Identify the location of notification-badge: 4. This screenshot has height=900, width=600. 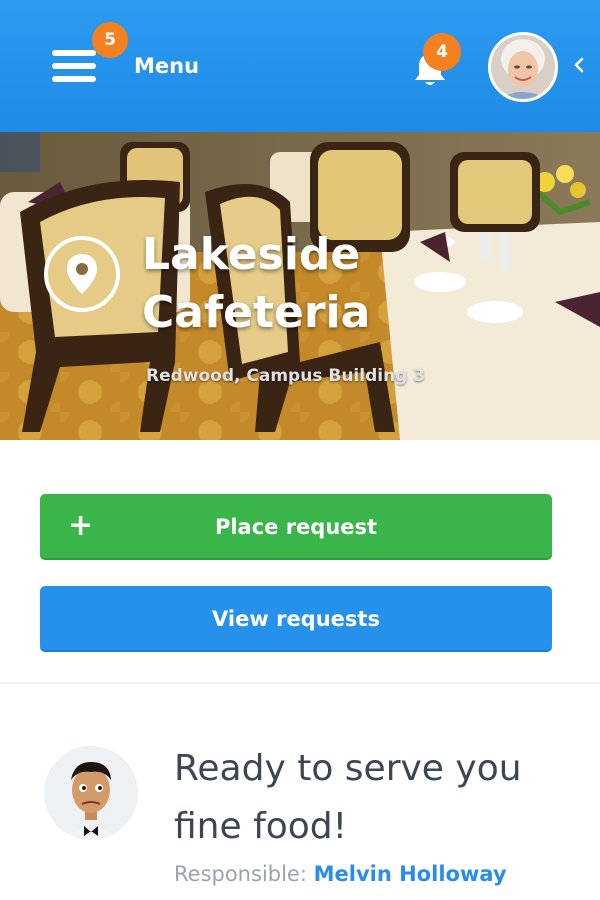
(442, 52).